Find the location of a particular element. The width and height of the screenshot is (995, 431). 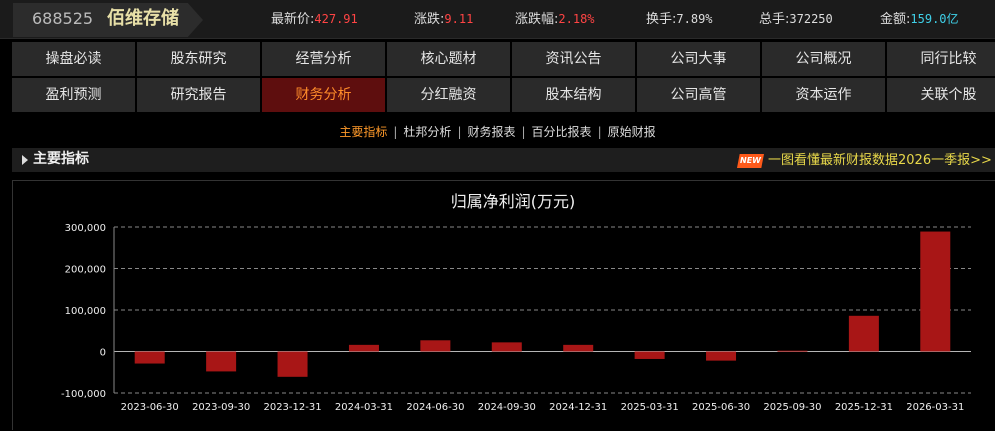

price-change-label: 涨跌: is located at coordinates (429, 19).